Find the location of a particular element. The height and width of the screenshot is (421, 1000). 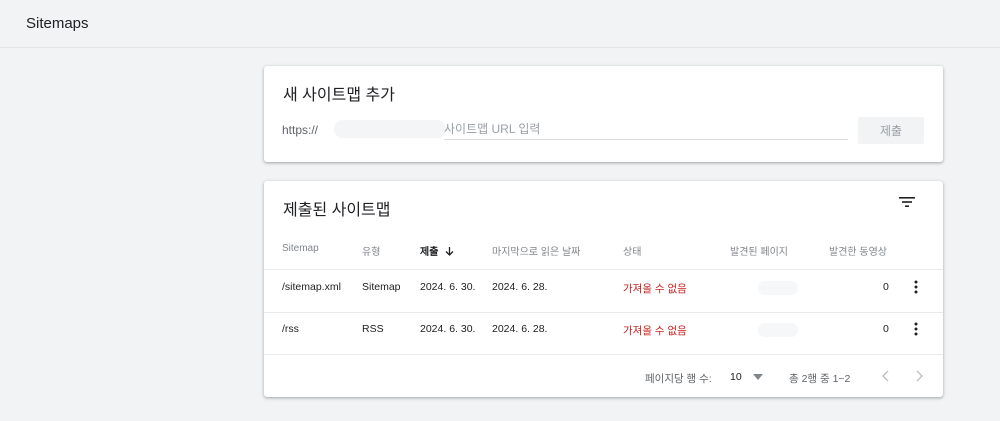

page-header: Sitemaps is located at coordinates (500, 24).